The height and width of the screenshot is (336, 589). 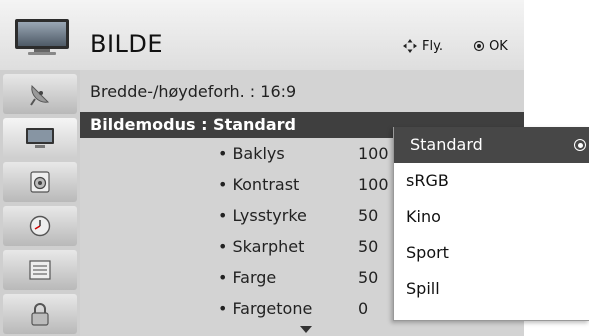 What do you see at coordinates (193, 124) in the screenshot?
I see `picture-mode-label: Bildemodus : Standard` at bounding box center [193, 124].